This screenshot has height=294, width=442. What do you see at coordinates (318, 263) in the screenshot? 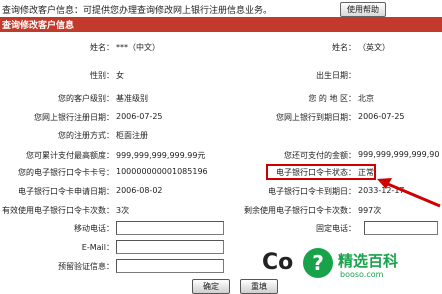
I see `watermark-question-icon: ?` at bounding box center [318, 263].